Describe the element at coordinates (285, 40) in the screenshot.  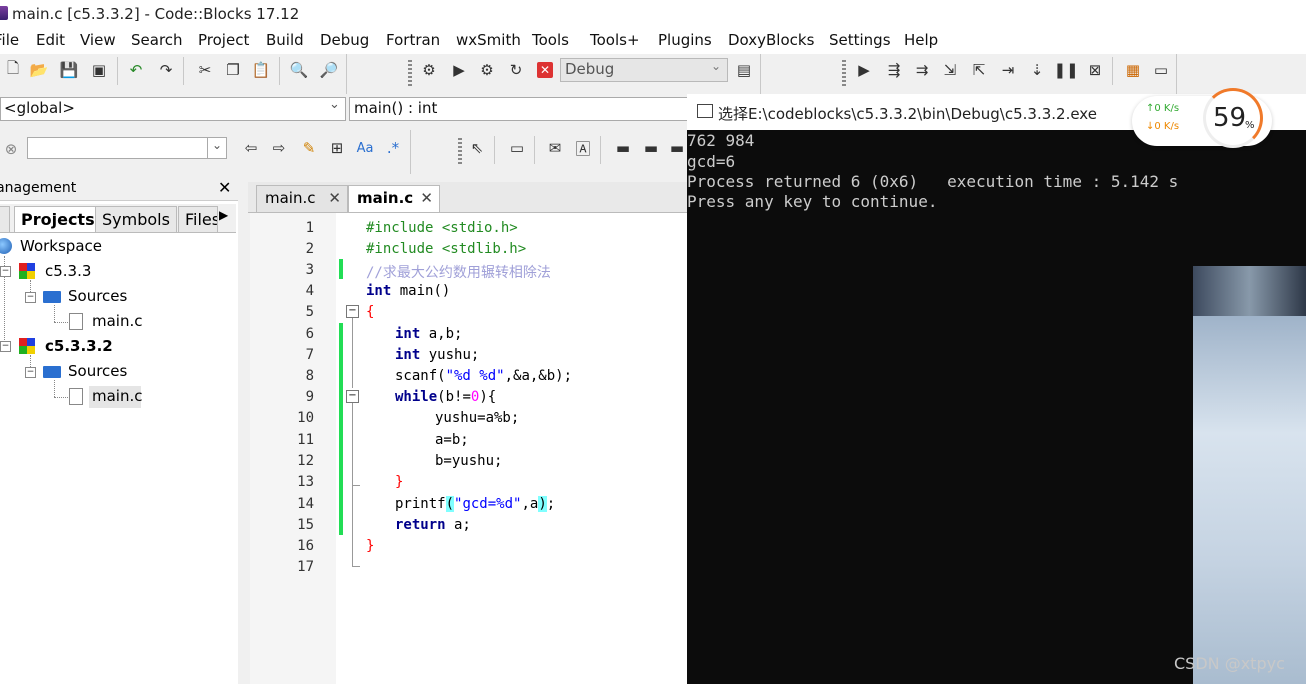
I see `menu-build: Build` at that location.